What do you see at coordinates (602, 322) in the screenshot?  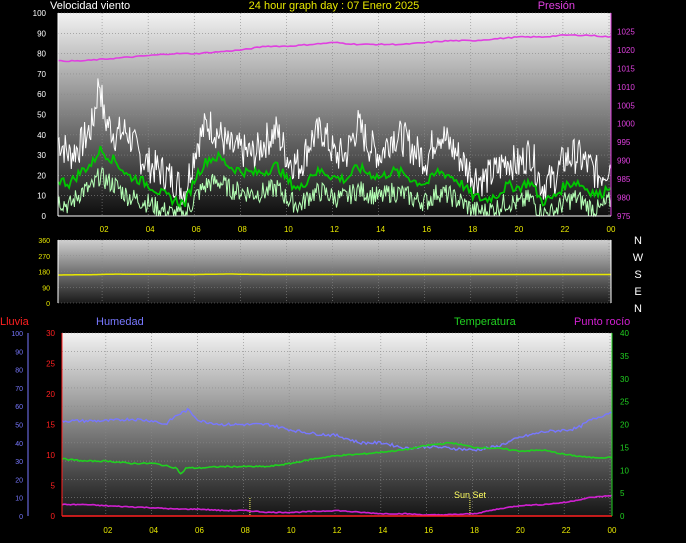 I see `dewpoint-label: Punto rocío` at bounding box center [602, 322].